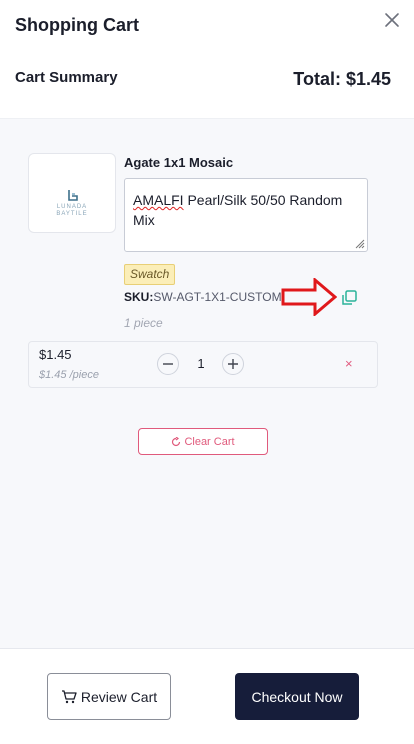 Image resolution: width=414 pixels, height=744 pixels. I want to click on increase-quantity-button, so click(233, 364).